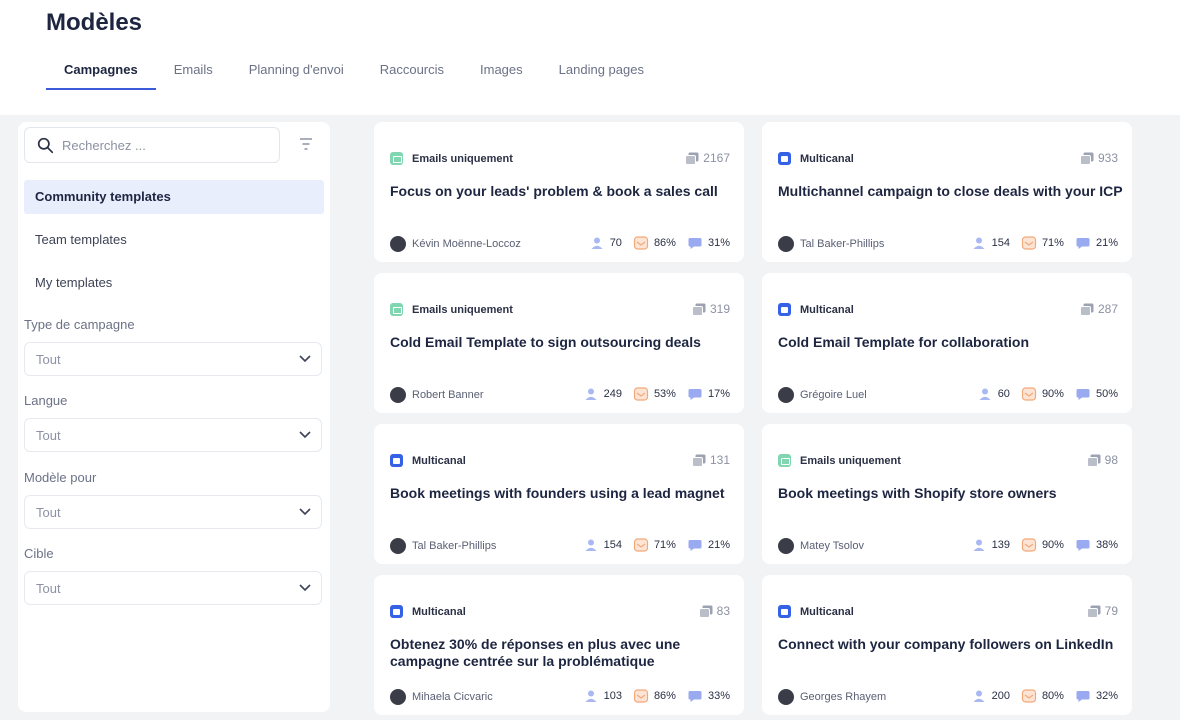 The height and width of the screenshot is (720, 1180). I want to click on card-author: Matey Tsolov, so click(832, 546).